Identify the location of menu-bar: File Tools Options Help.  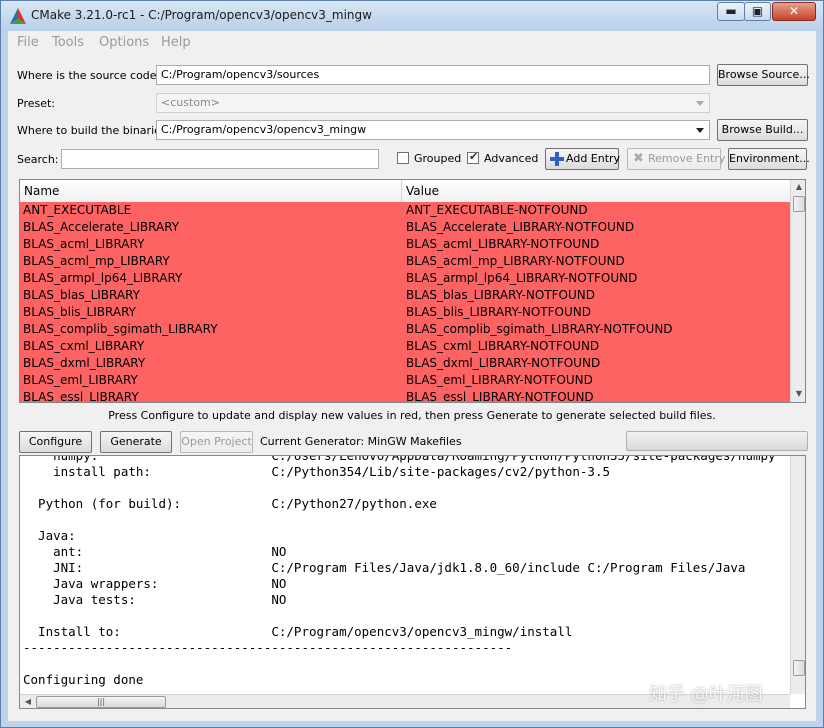
(412, 42).